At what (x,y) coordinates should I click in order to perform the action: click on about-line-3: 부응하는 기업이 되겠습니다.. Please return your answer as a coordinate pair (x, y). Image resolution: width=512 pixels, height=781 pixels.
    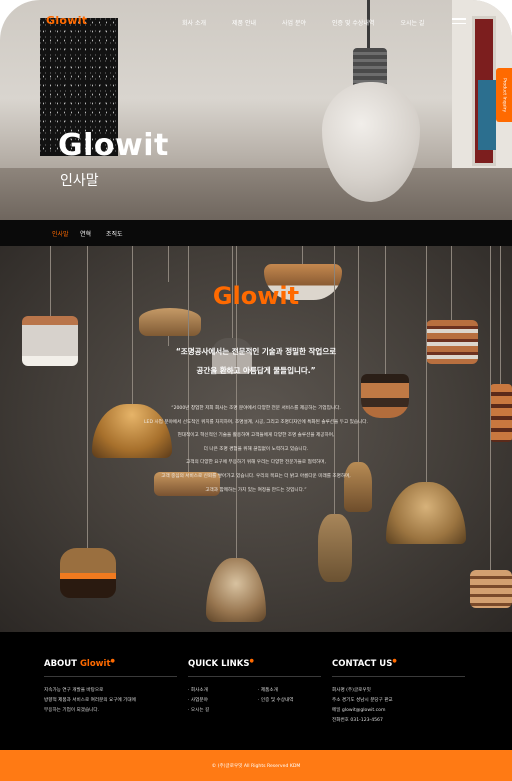
    Looking at the image, I should click on (72, 710).